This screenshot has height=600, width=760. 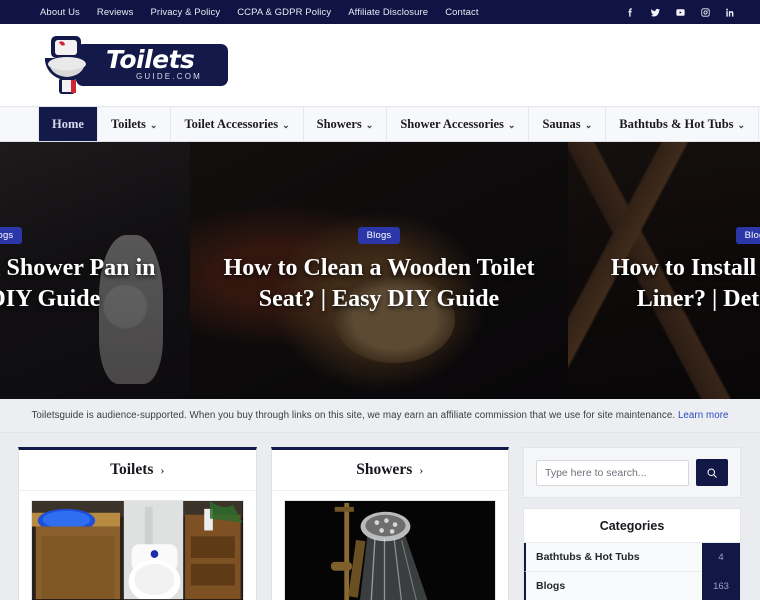 What do you see at coordinates (231, 123) in the screenshot?
I see `nav-label-toilet-accessories: Toilet Accessories` at bounding box center [231, 123].